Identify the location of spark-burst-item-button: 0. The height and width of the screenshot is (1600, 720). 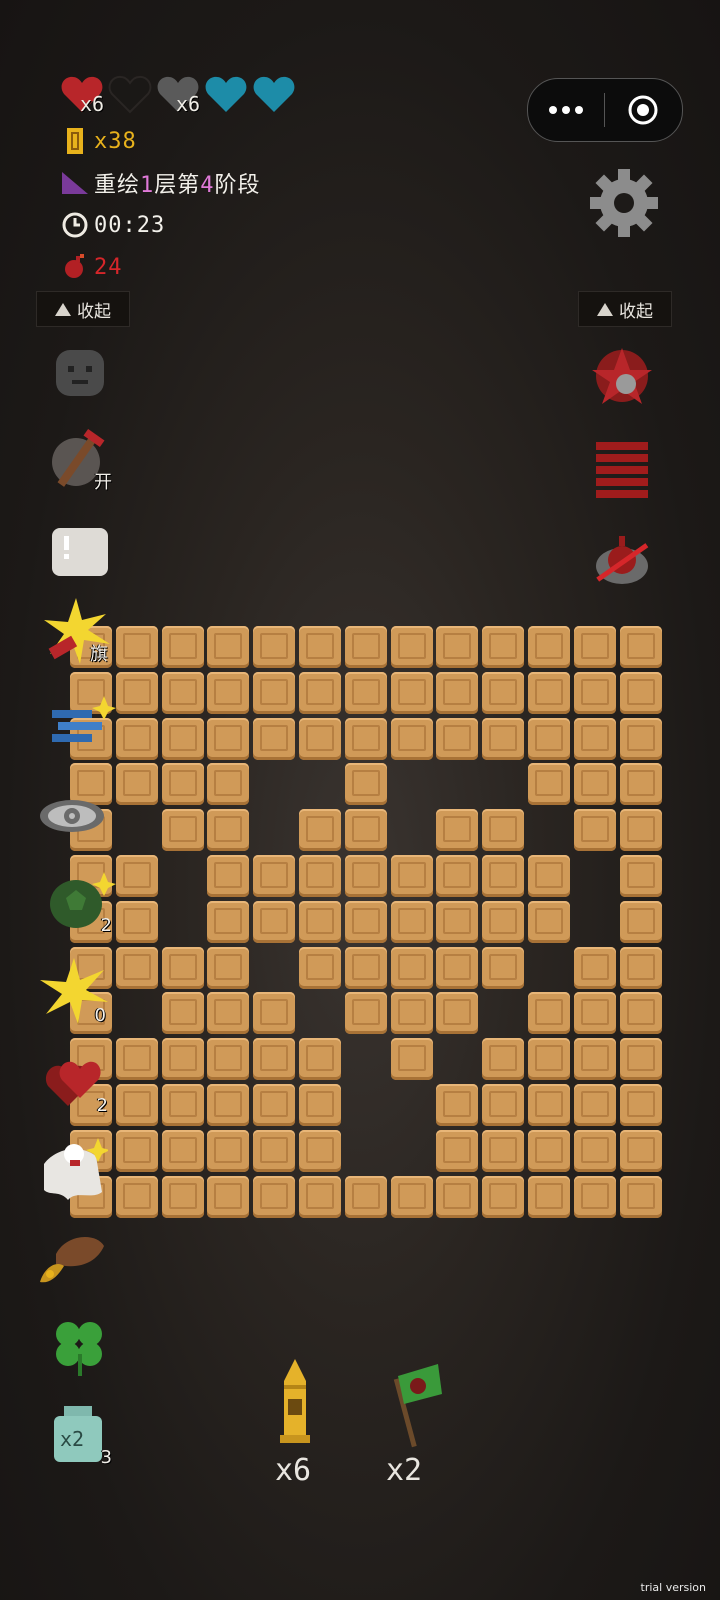
(74, 992).